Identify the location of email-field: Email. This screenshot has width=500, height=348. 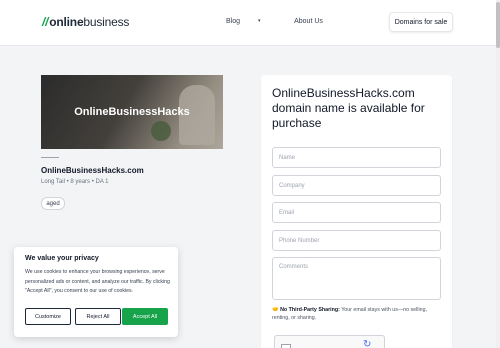
(356, 212).